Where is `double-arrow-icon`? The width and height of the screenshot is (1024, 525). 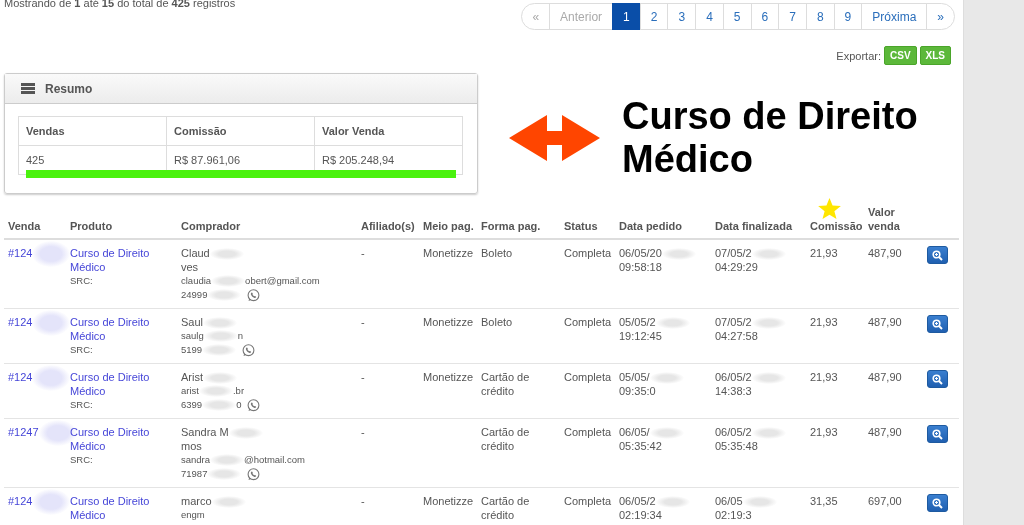
double-arrow-icon is located at coordinates (554, 138).